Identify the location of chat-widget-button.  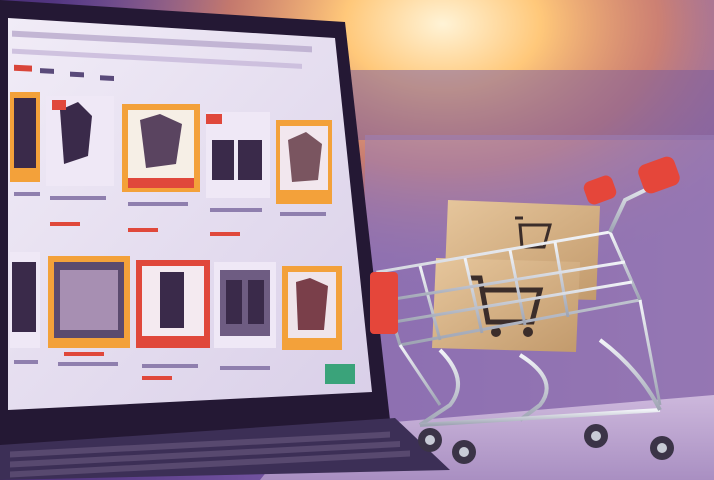
(340, 374).